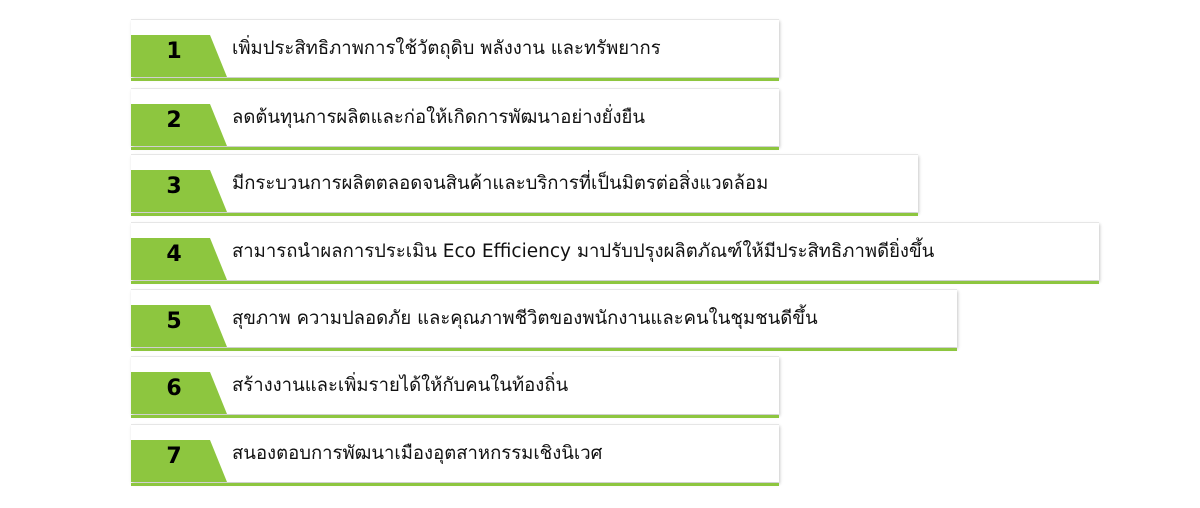 The image size is (1200, 508). I want to click on item-number: 5, so click(174, 321).